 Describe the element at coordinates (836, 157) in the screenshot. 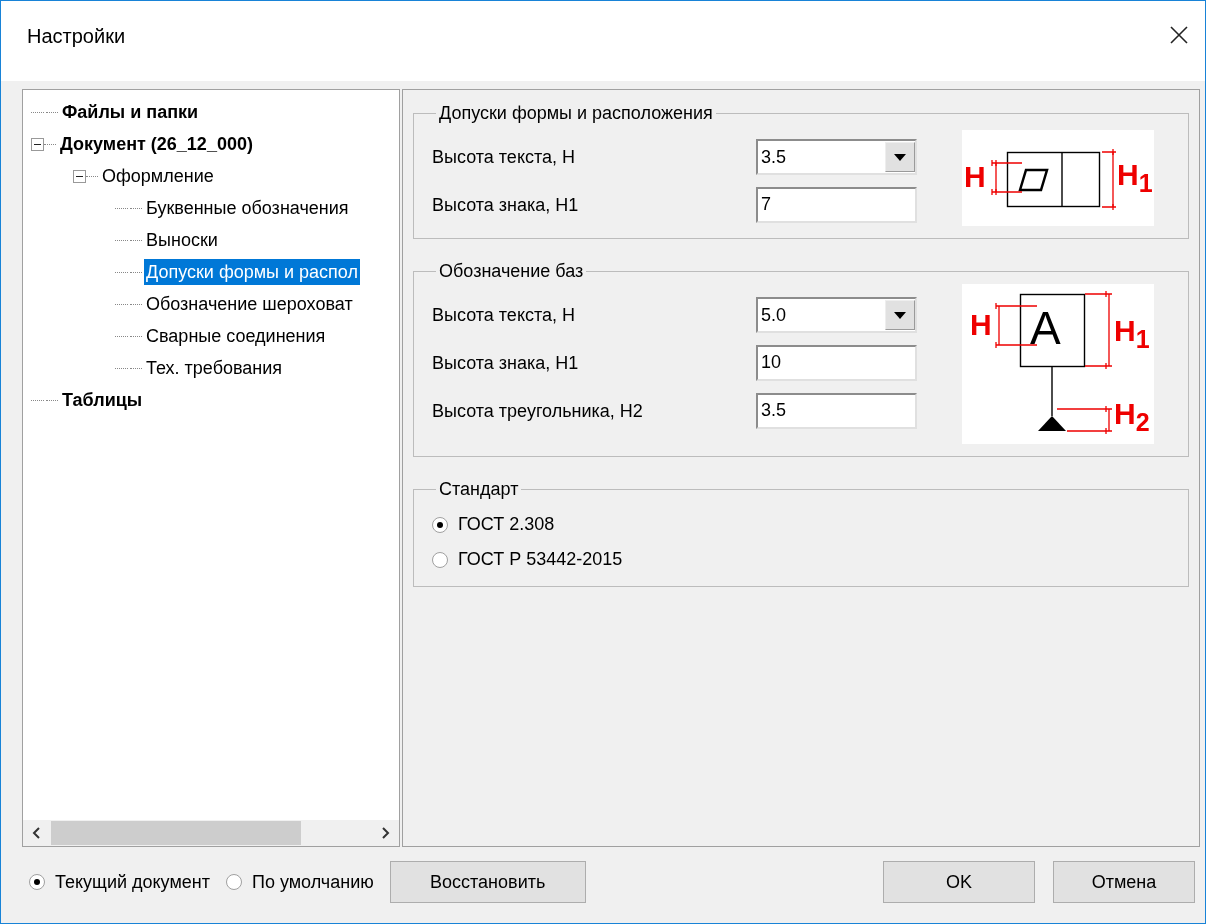

I see `dropdown: 3.5` at that location.